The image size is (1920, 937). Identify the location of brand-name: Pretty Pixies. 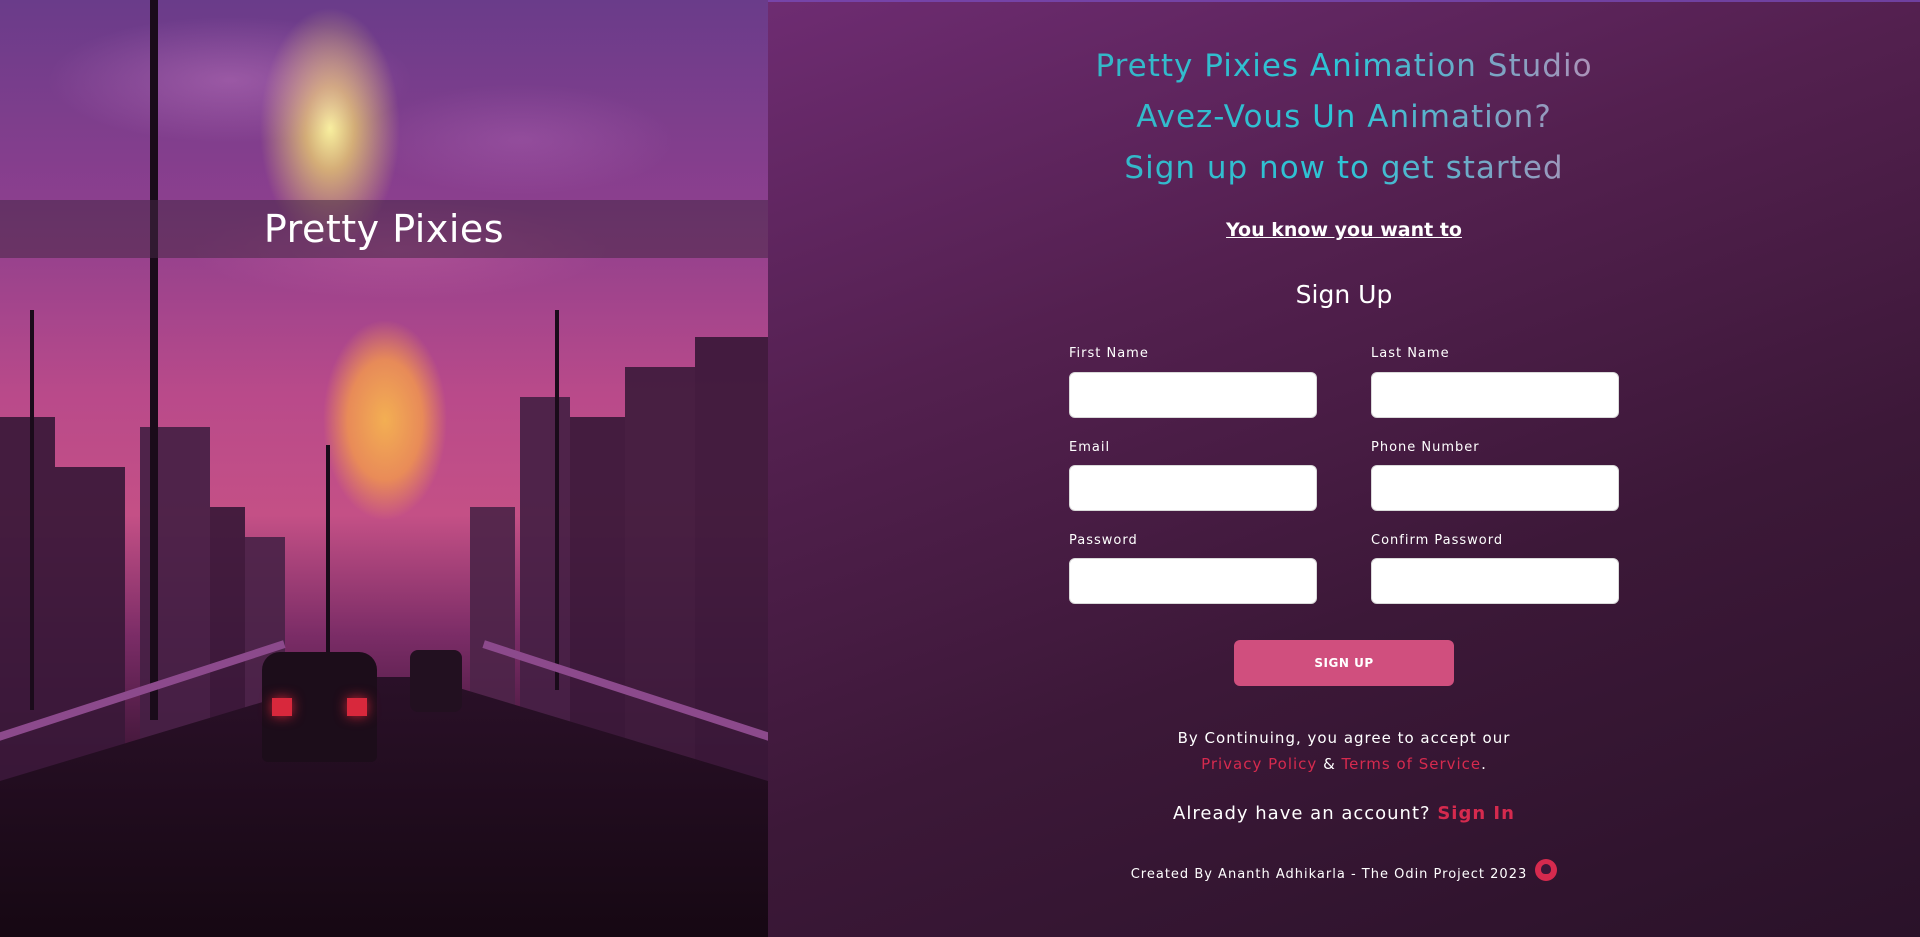
(384, 229).